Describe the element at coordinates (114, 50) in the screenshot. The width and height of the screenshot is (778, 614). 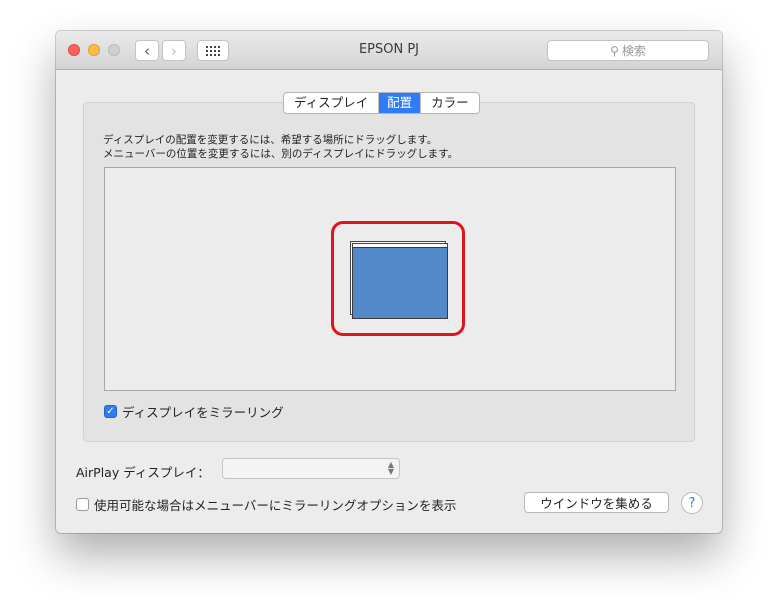
I see `zoom-window-button` at that location.